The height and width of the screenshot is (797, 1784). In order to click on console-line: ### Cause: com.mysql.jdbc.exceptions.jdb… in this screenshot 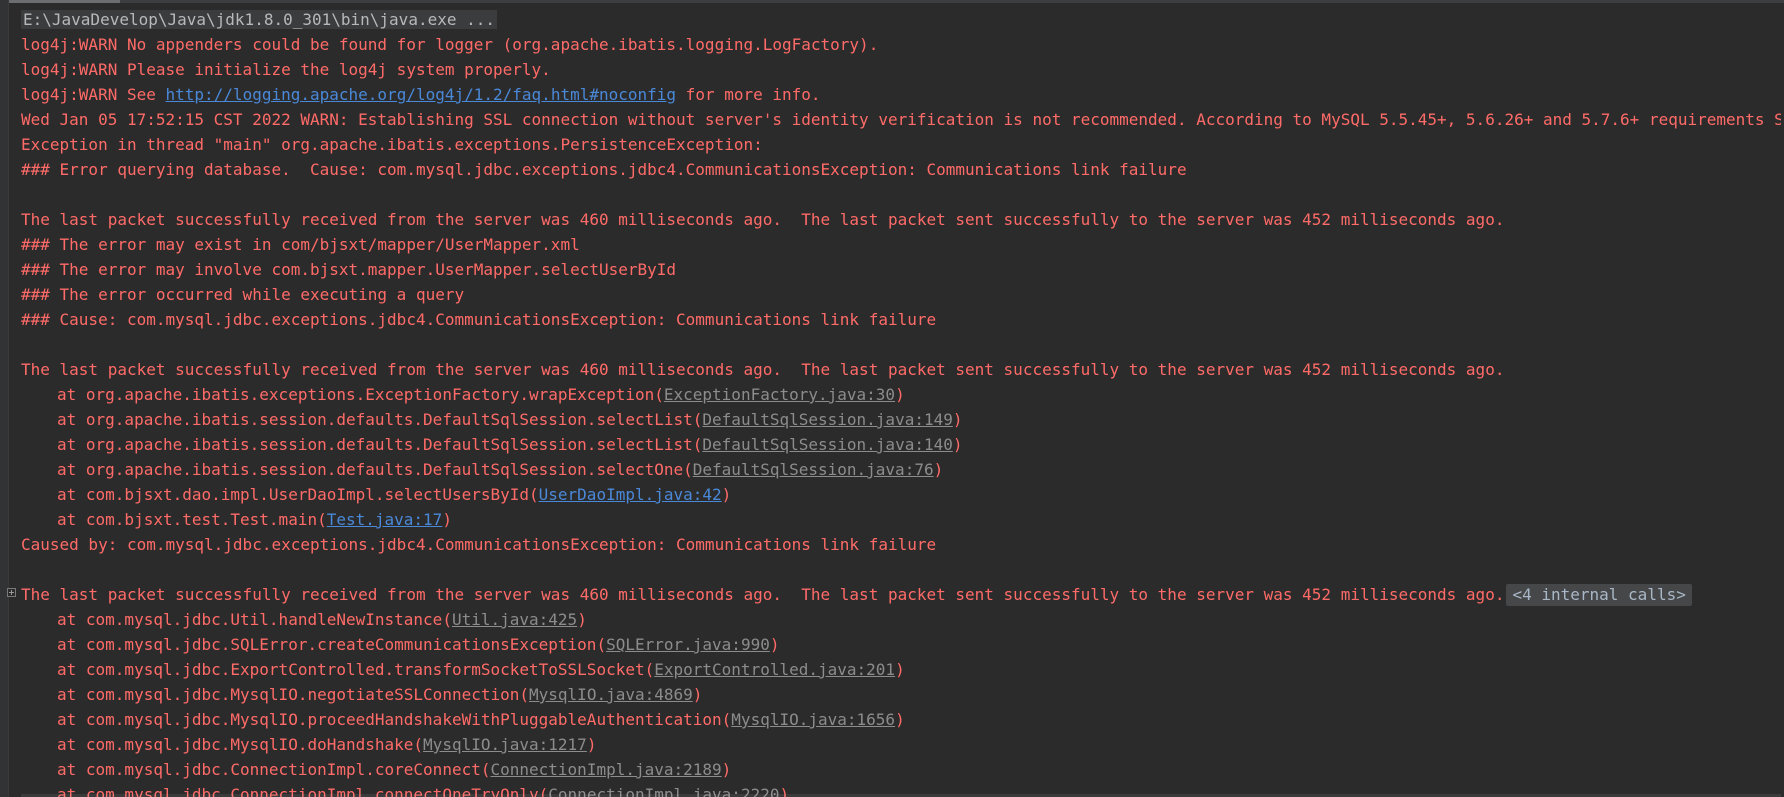, I will do `click(479, 319)`.